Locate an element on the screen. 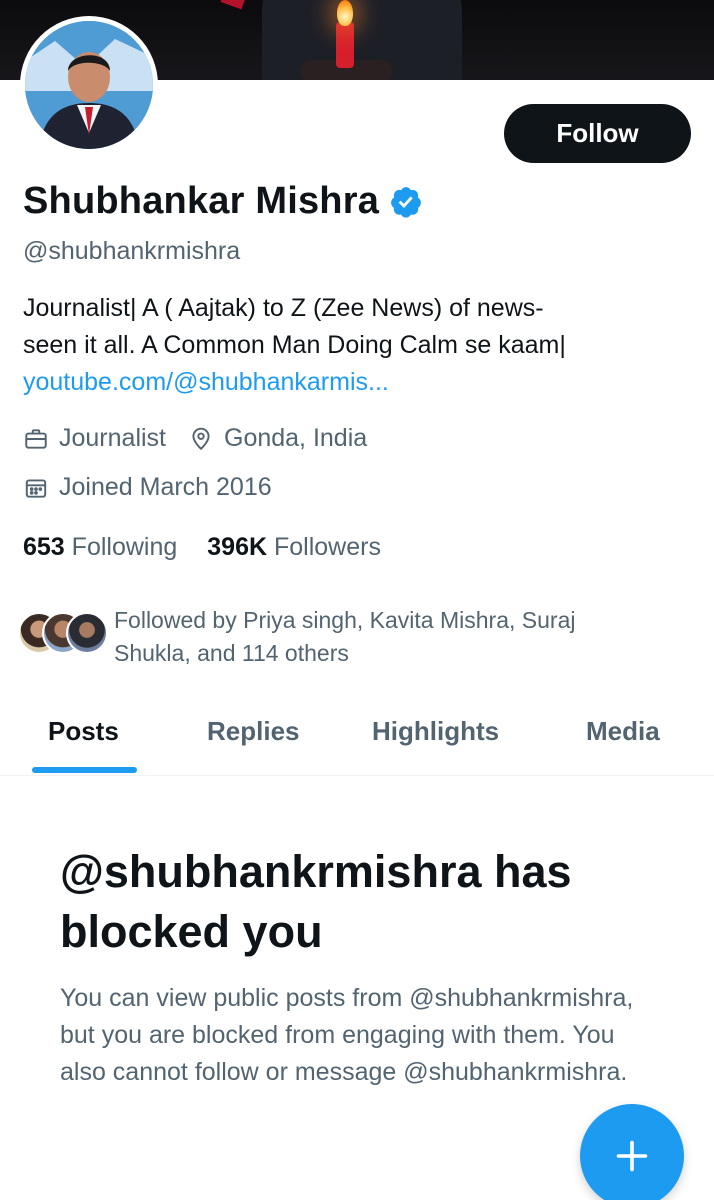 Image resolution: width=714 pixels, height=1200 pixels. briefcase-icon is located at coordinates (36, 438).